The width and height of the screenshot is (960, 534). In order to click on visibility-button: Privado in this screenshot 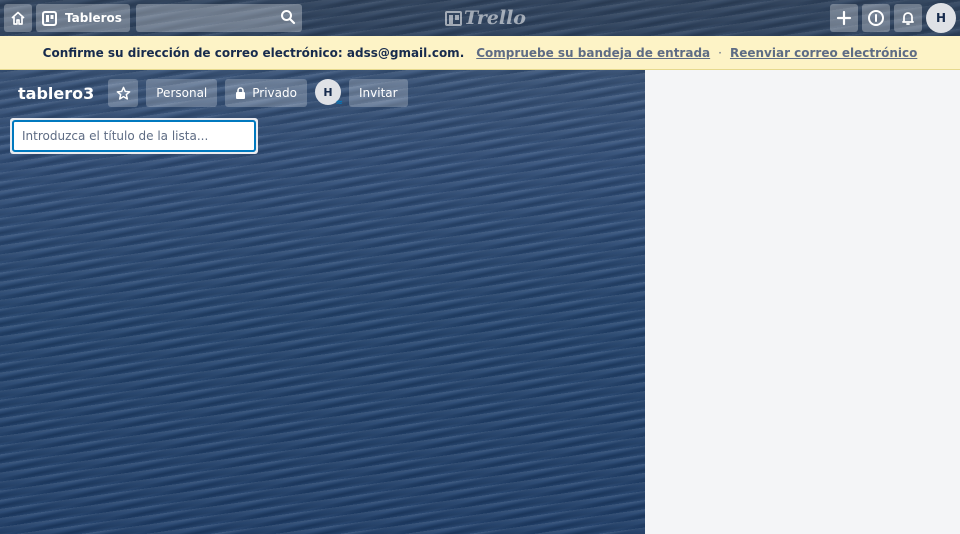, I will do `click(266, 93)`.